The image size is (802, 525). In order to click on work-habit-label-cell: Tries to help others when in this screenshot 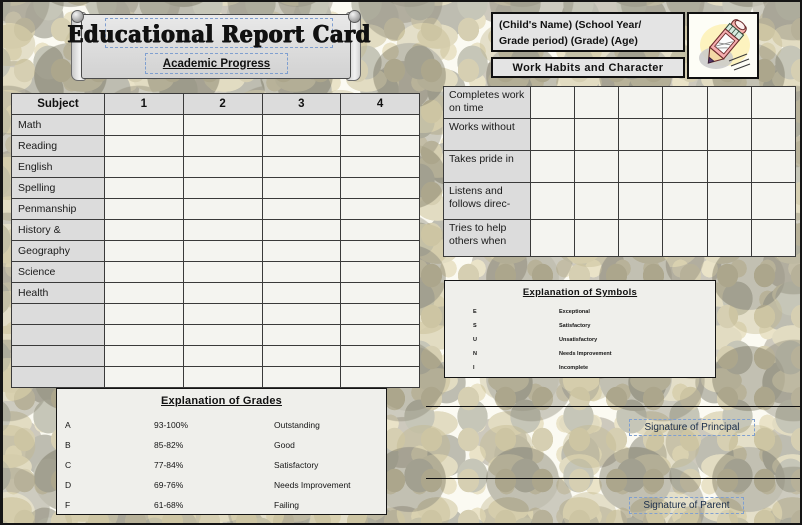, I will do `click(487, 238)`.